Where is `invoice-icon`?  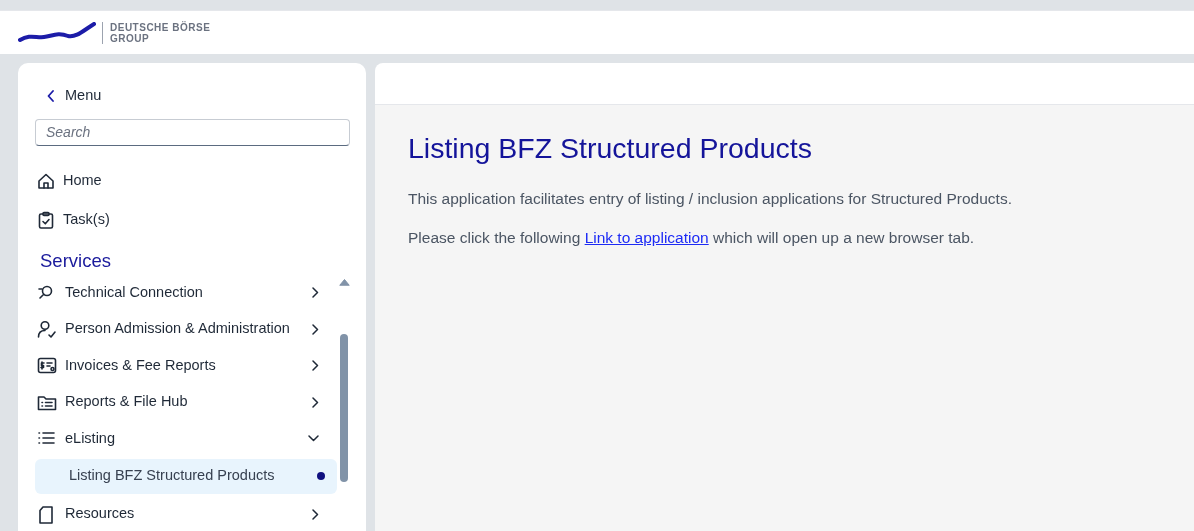
invoice-icon is located at coordinates (47, 365).